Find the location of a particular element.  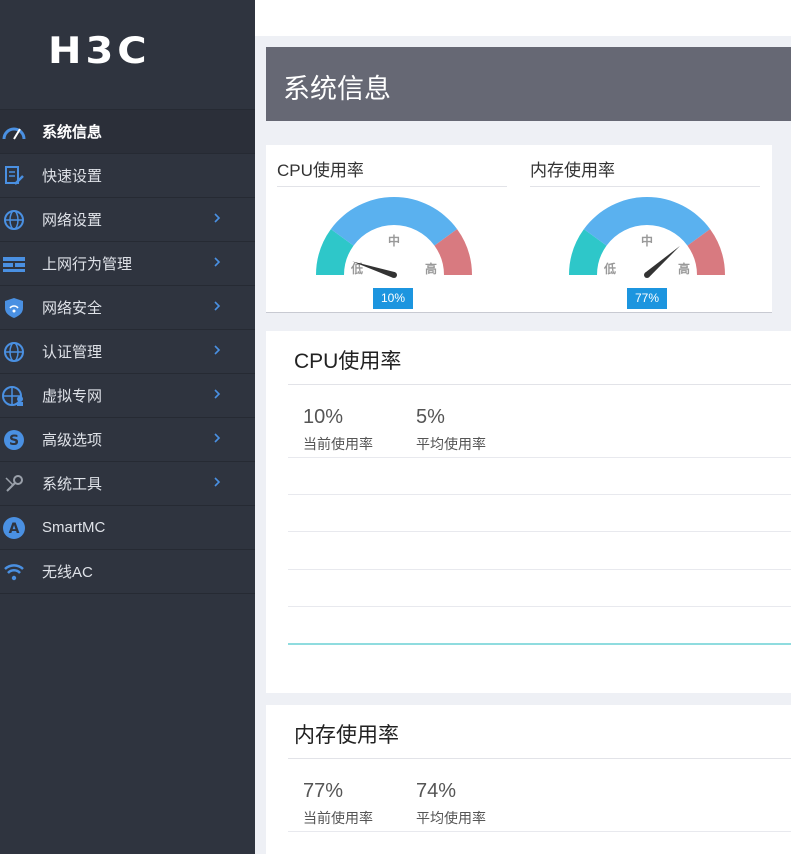

memory-current-value: 77% is located at coordinates (323, 791).